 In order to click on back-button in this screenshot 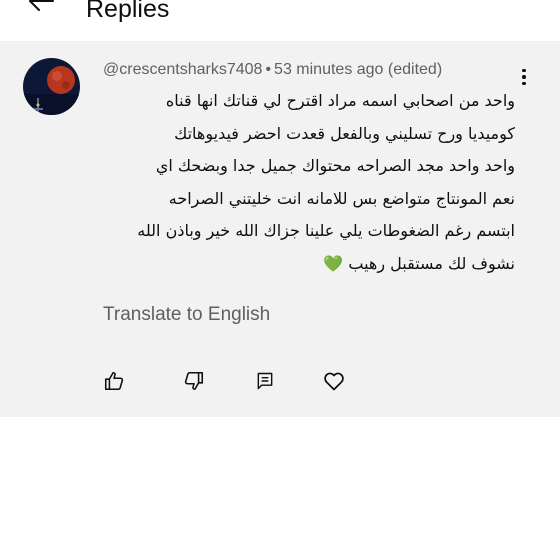, I will do `click(41, 8)`.